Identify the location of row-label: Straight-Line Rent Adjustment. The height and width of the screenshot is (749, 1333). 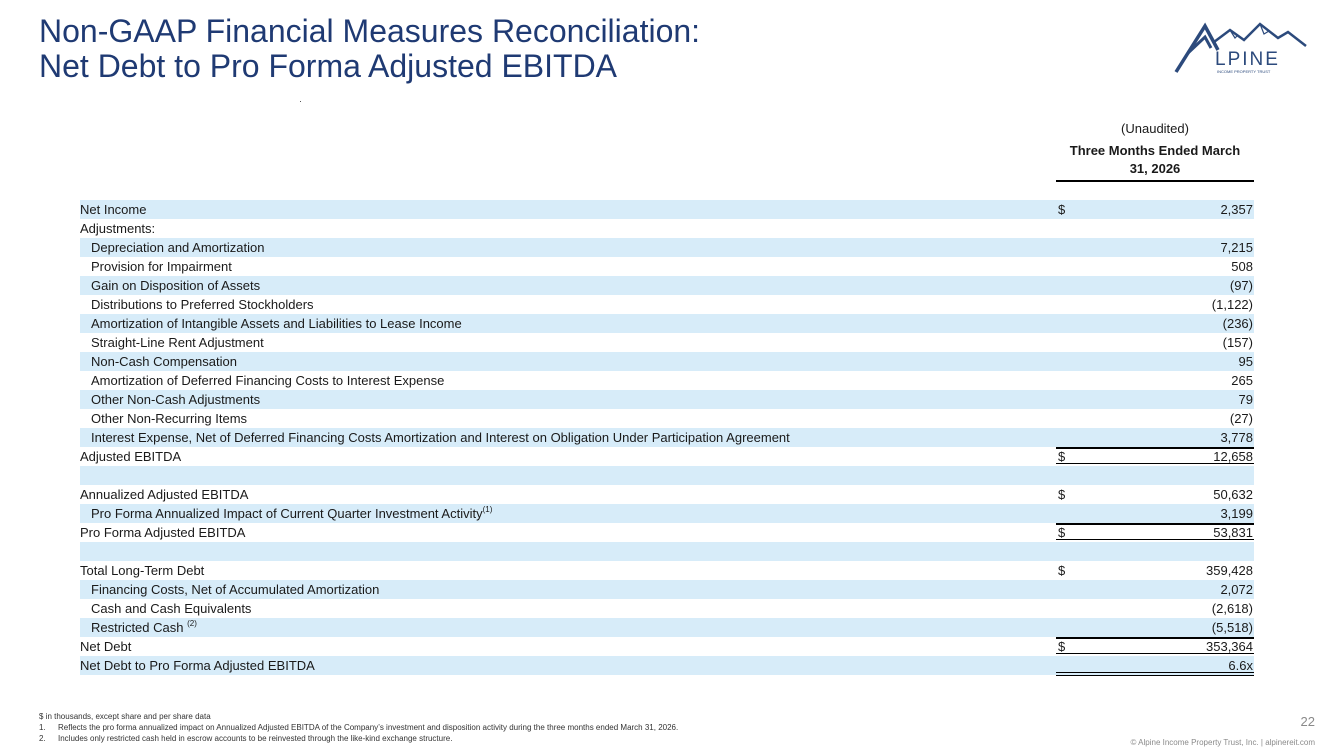
(177, 342).